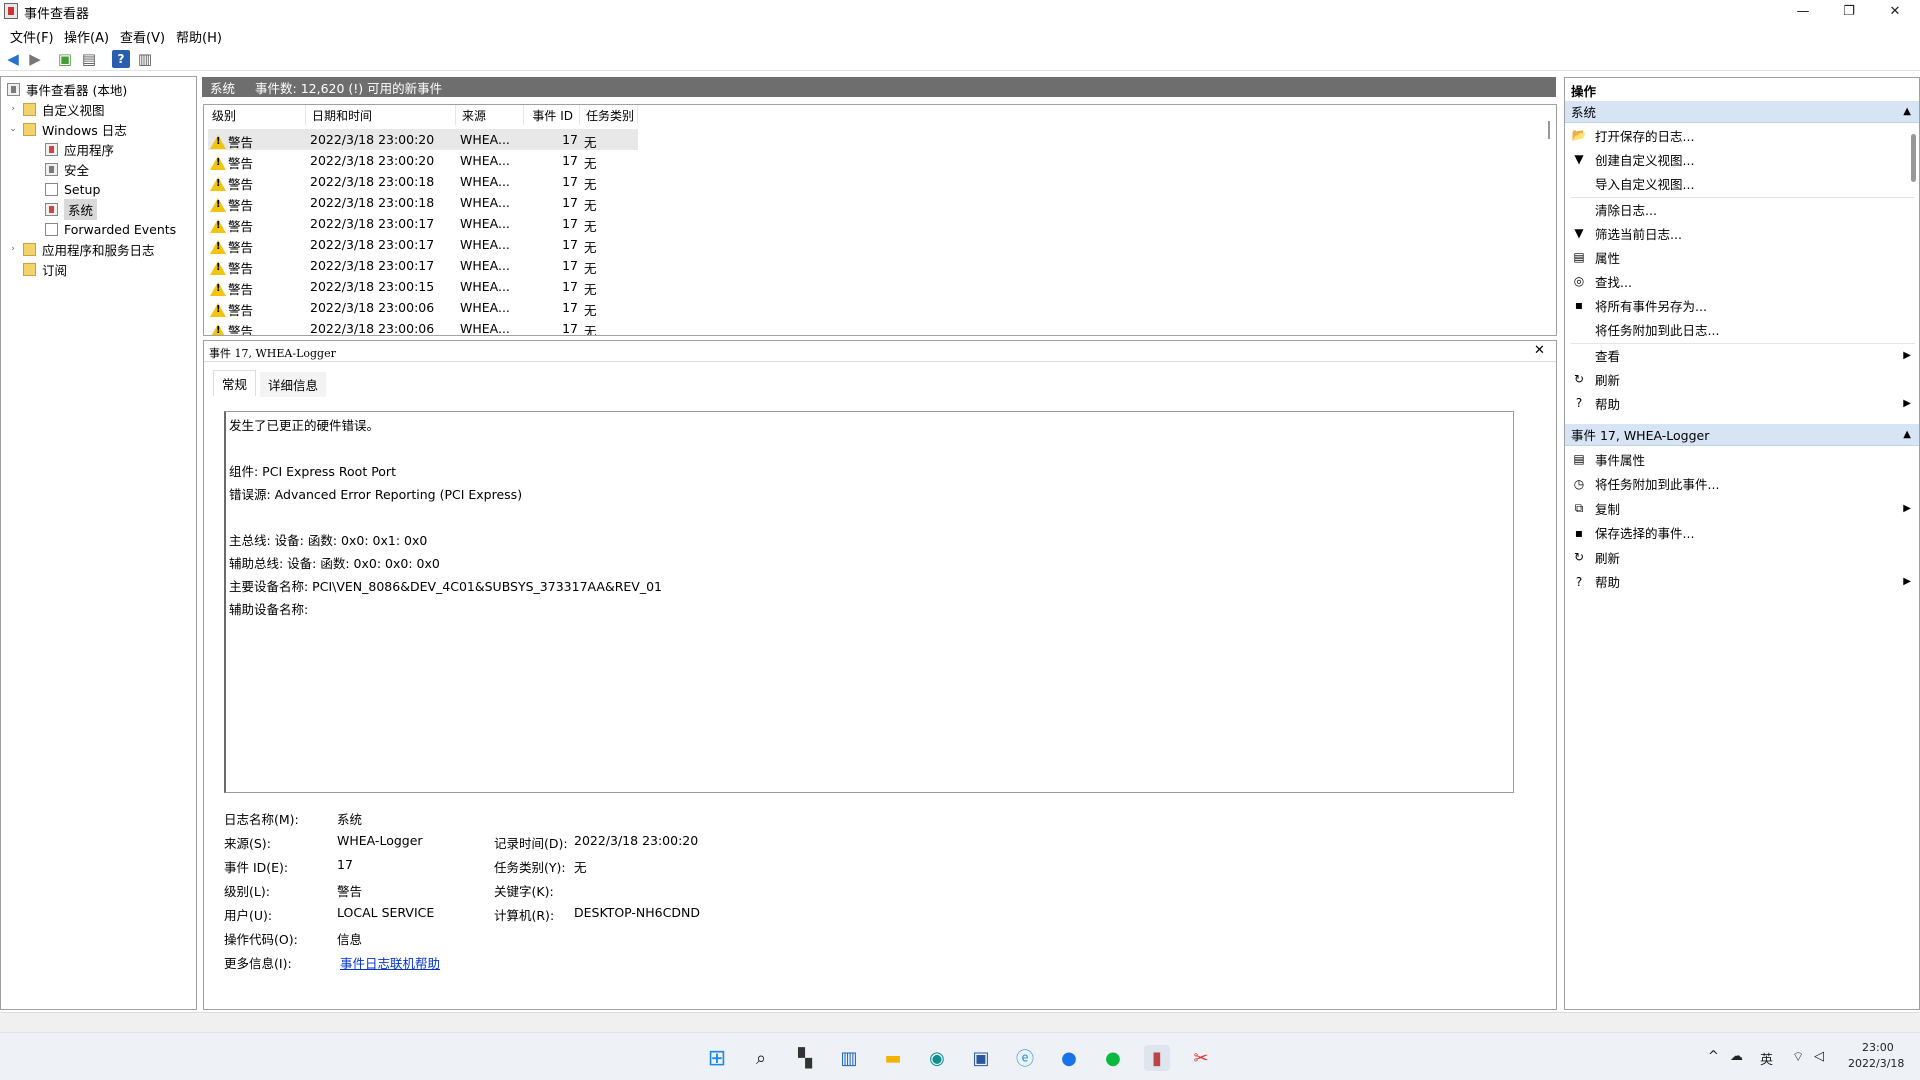 This screenshot has width=1920, height=1080. I want to click on tab-general: 常规, so click(235, 383).